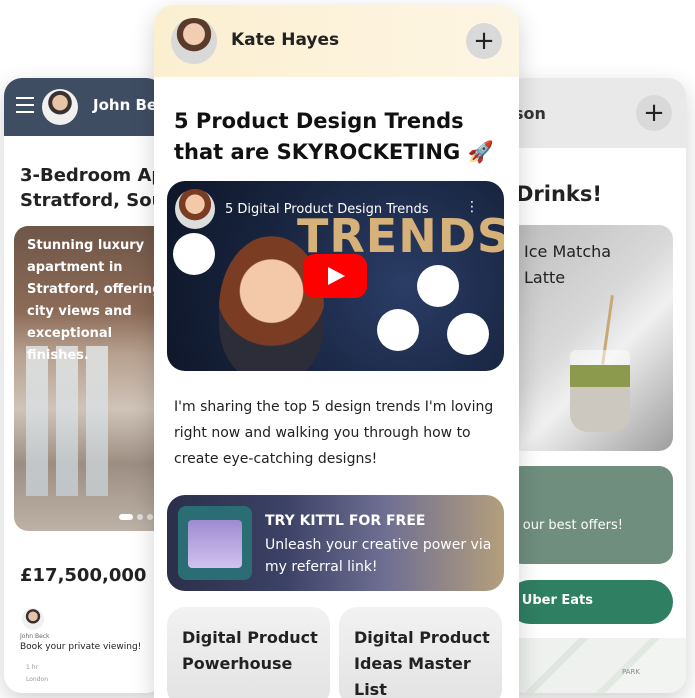 Image resolution: width=695 pixels, height=698 pixels. I want to click on more-options-icon: ⋮, so click(472, 207).